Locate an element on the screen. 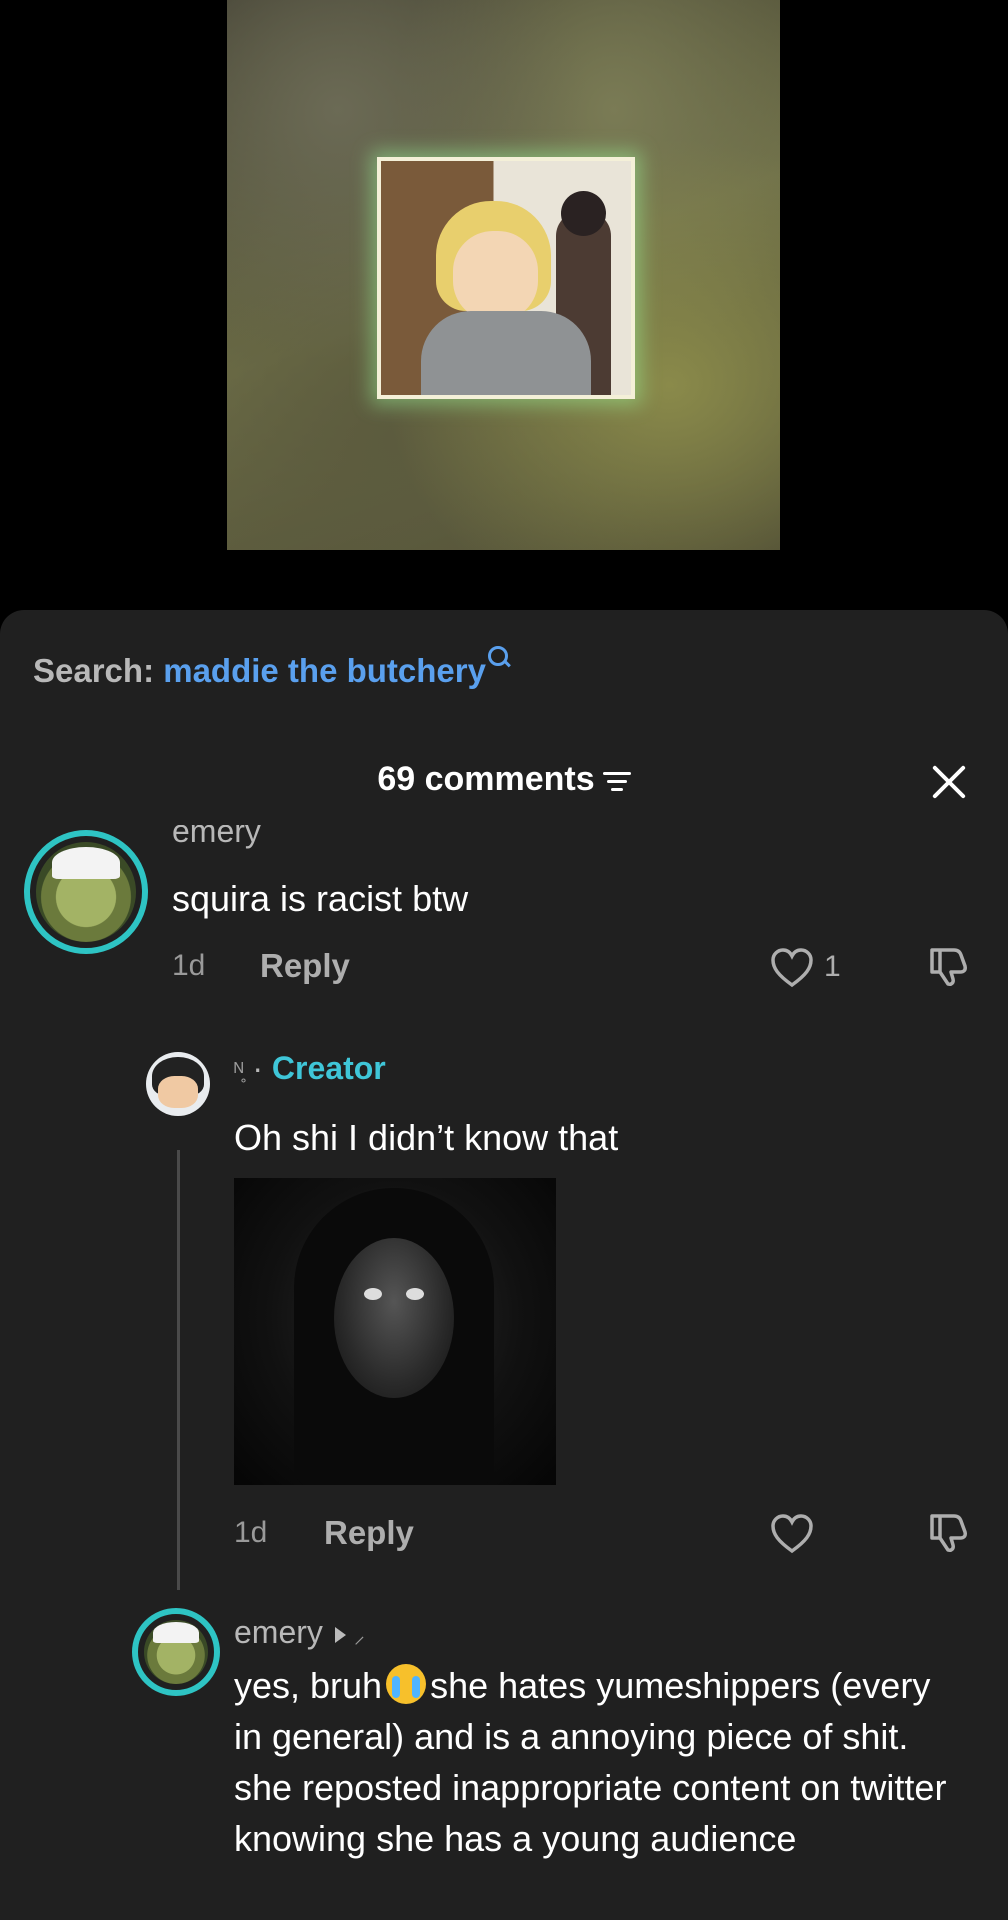 The width and height of the screenshot is (1008, 1920). like-count: 1 is located at coordinates (832, 966).